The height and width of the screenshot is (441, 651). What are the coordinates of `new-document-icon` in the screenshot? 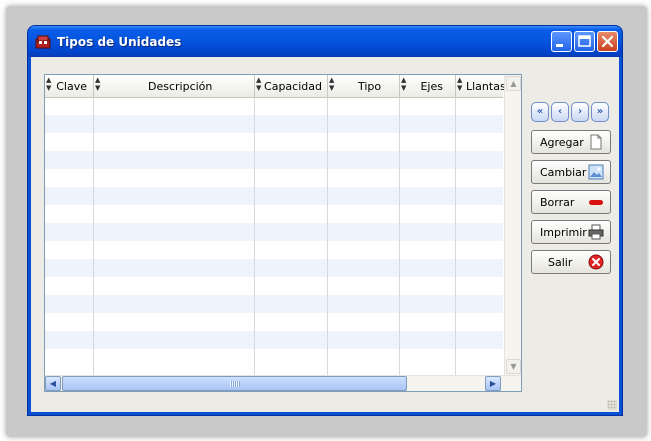 It's located at (596, 142).